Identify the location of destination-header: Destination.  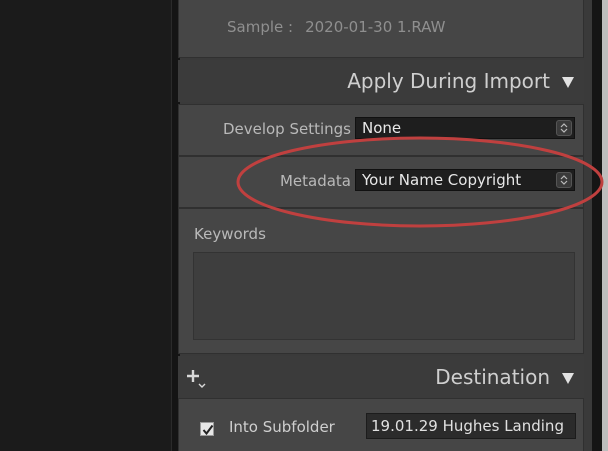
(381, 377).